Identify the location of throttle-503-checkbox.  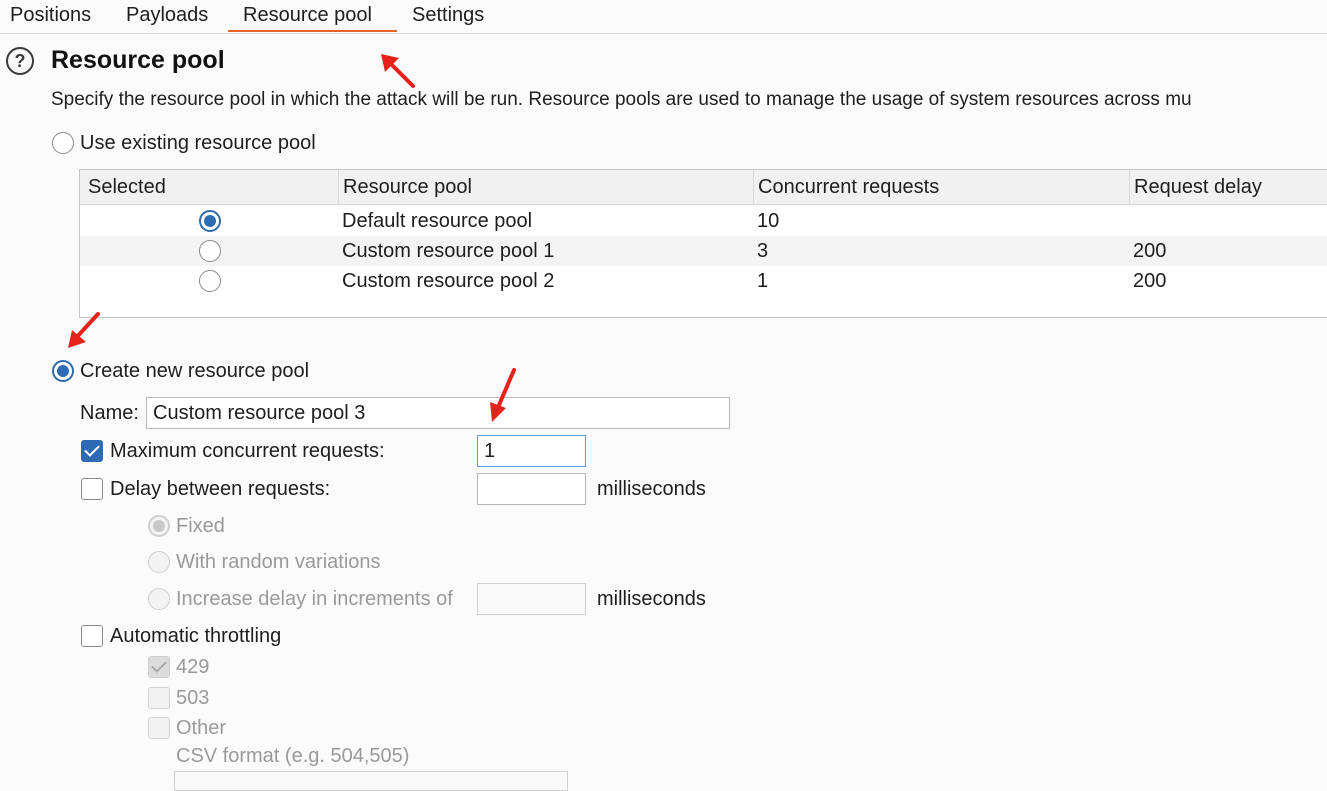
(159, 698).